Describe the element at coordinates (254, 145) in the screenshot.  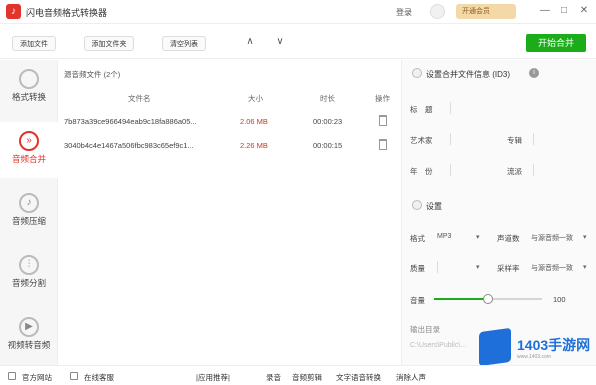
I see `file-size: 2.26 MB` at that location.